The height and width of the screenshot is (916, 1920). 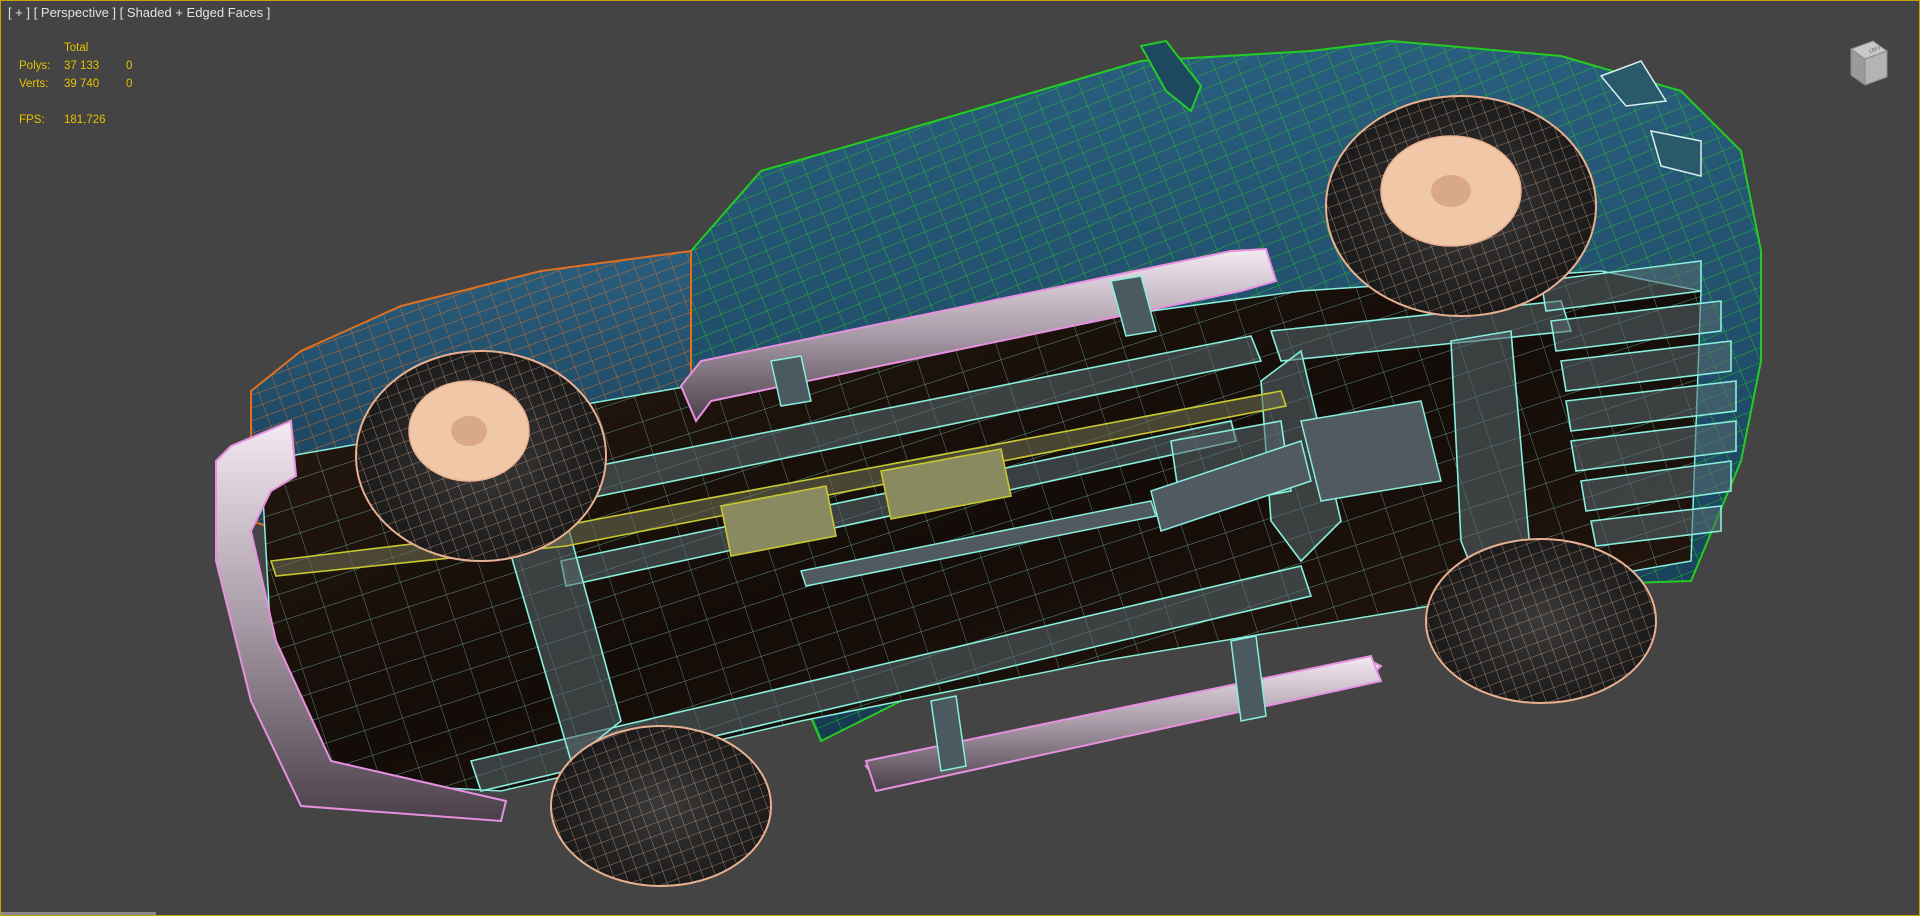 I want to click on stats-header-row: Total, so click(x=87, y=48).